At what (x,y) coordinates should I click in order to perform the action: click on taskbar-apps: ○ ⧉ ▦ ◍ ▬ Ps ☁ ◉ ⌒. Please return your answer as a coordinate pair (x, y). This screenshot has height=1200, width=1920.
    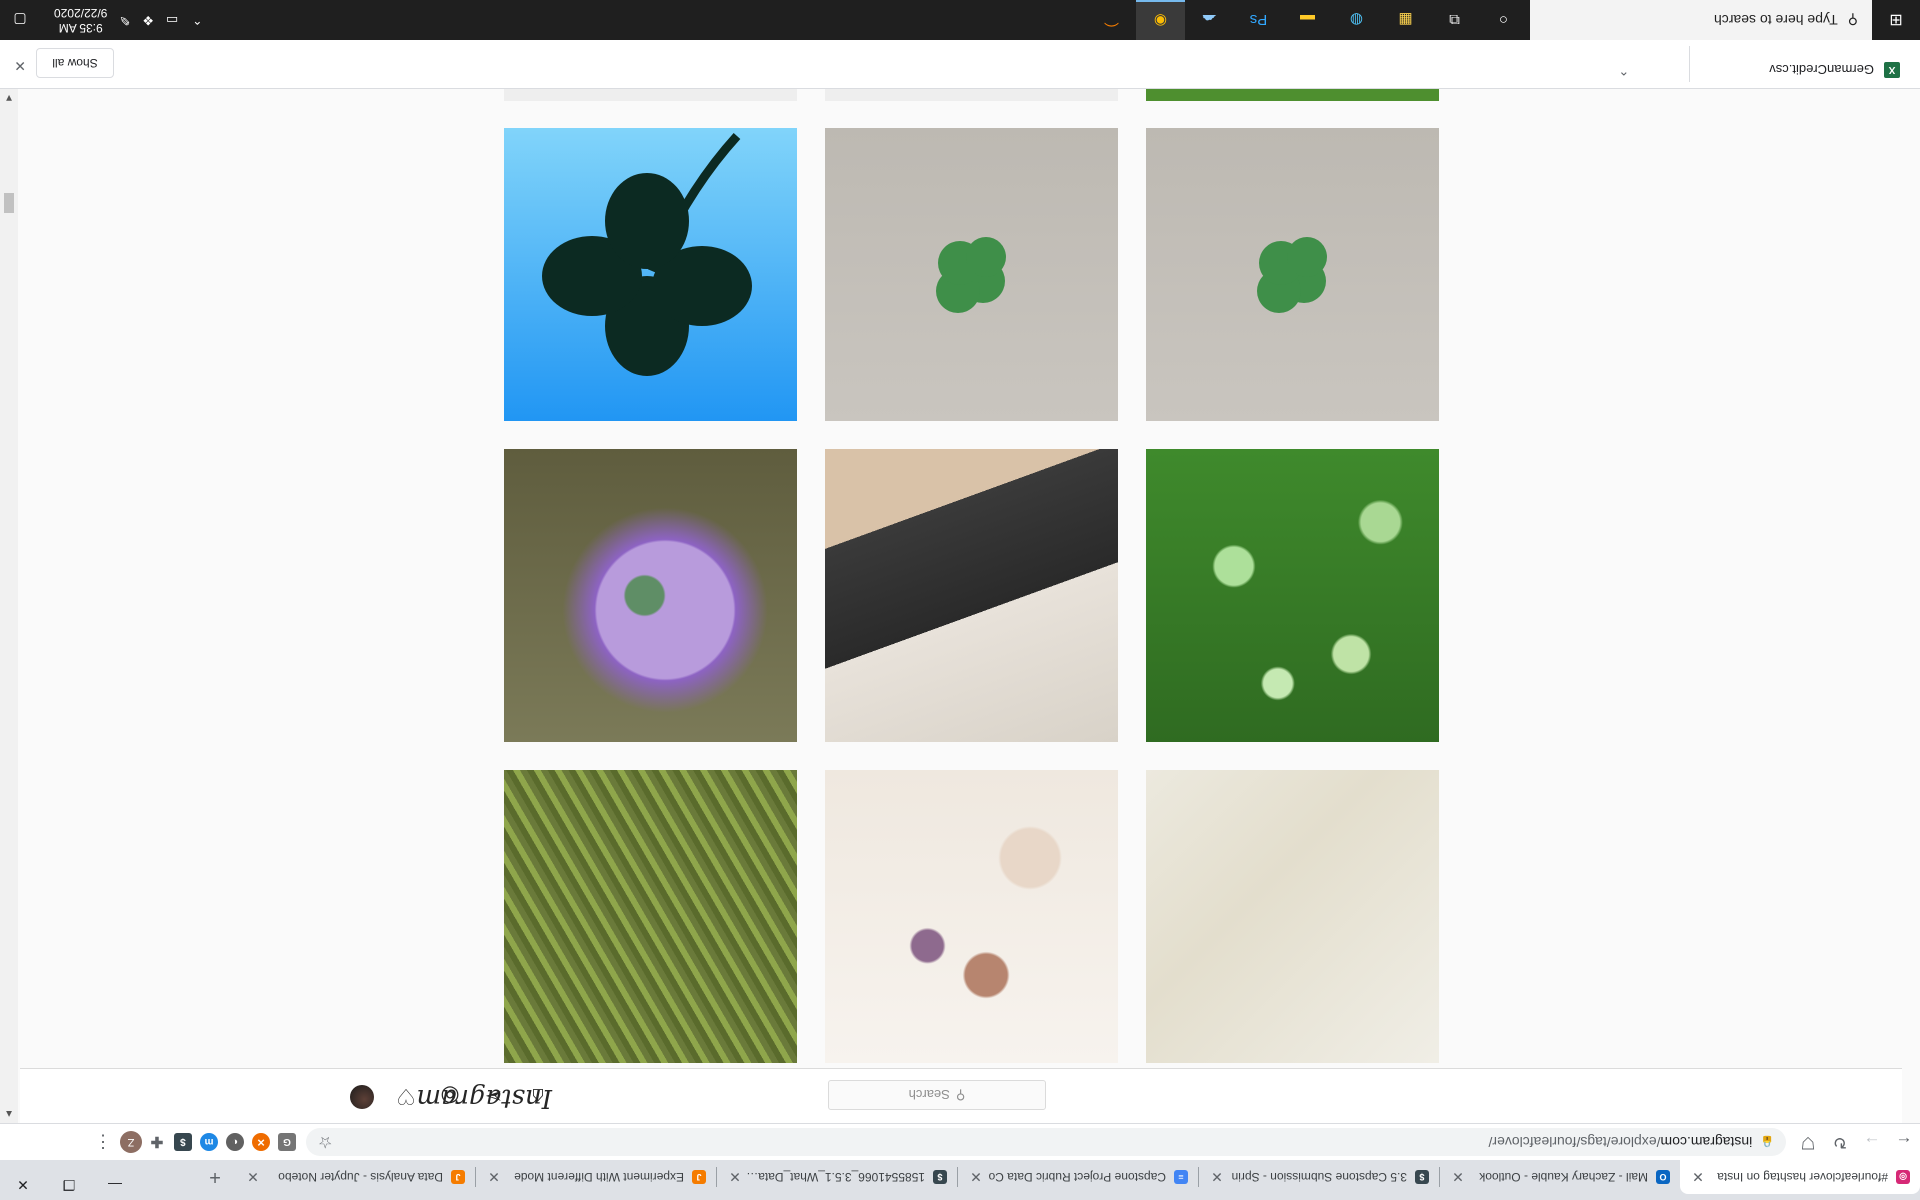
    Looking at the image, I should click on (1307, 20).